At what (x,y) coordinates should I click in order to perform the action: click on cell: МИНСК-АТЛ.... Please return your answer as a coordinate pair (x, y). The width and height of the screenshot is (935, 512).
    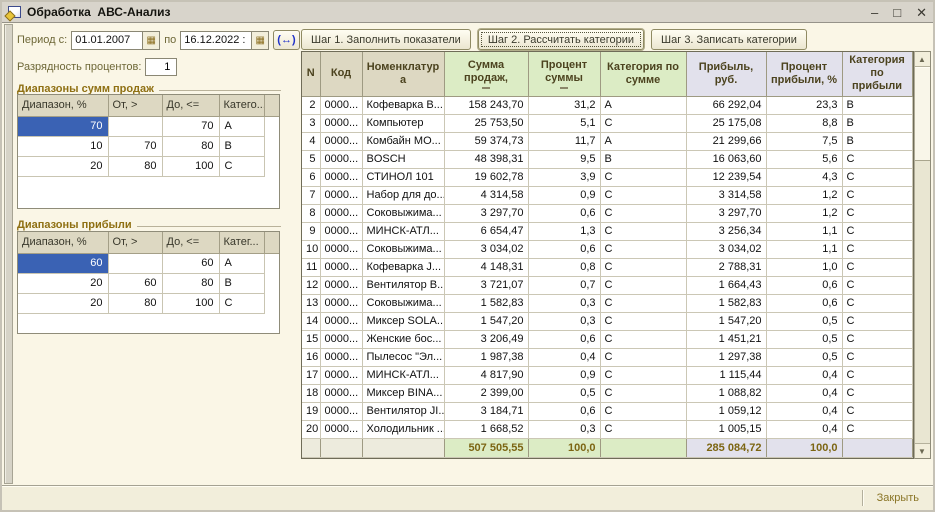
    Looking at the image, I should click on (403, 231).